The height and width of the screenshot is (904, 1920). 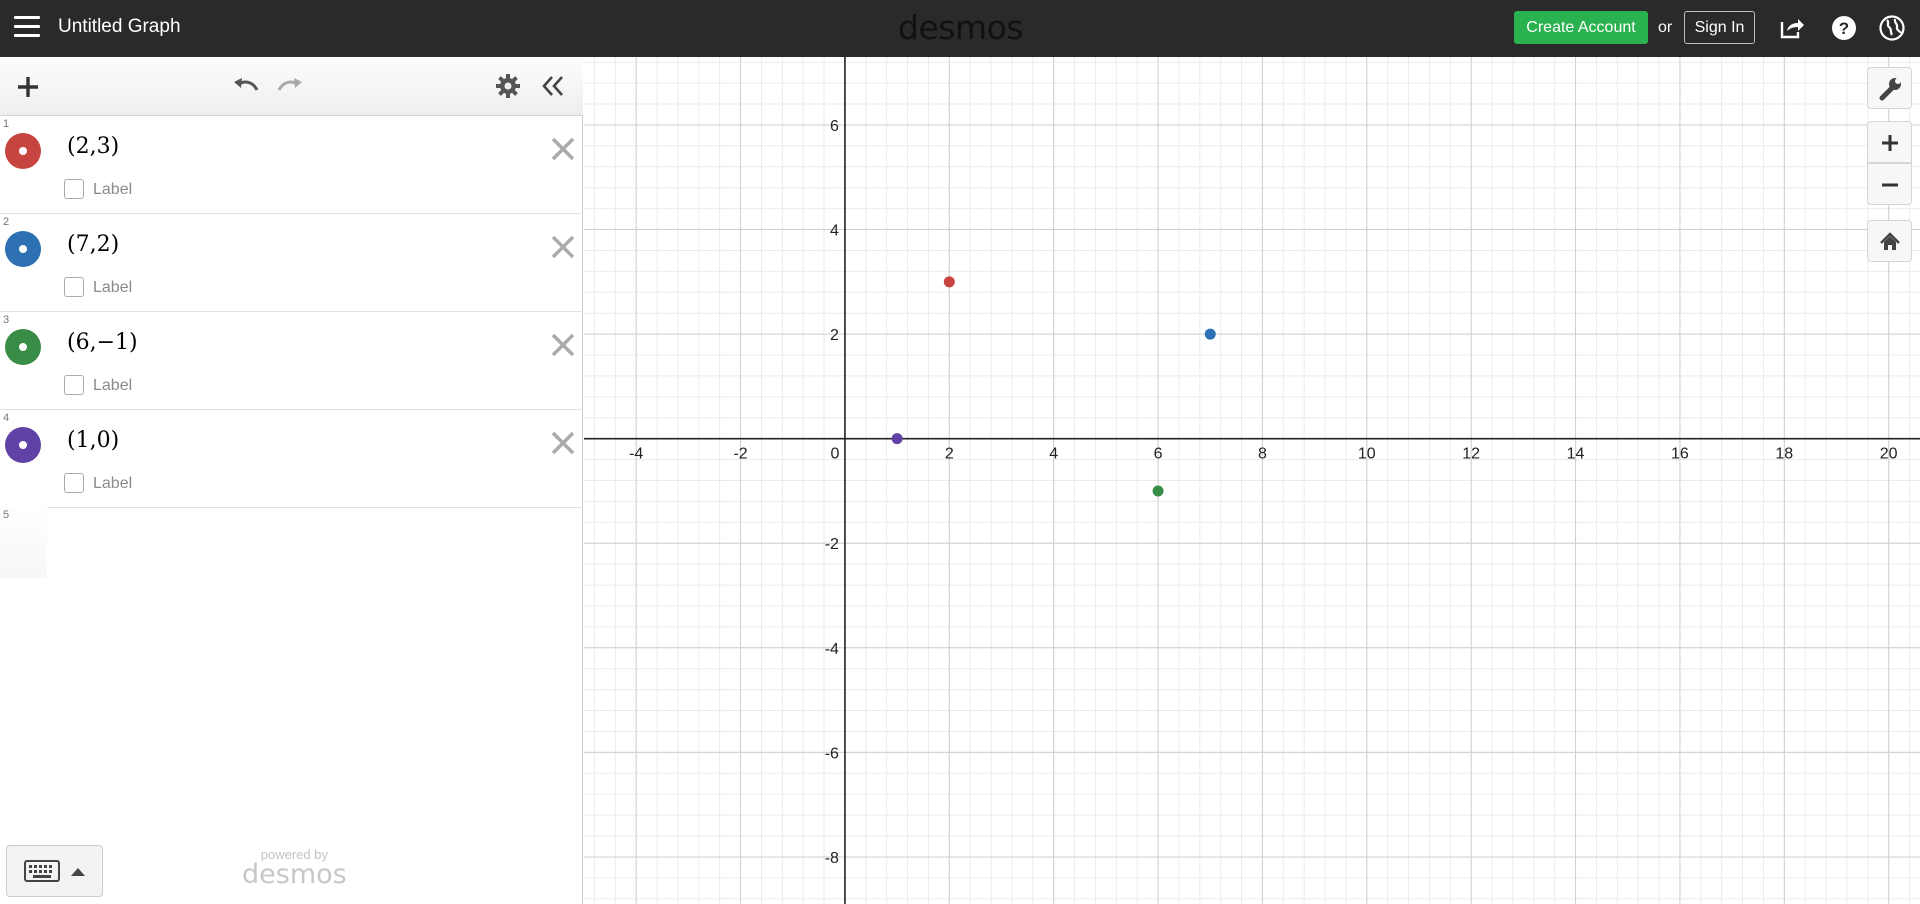 I want to click on expression-input: (2,3), so click(x=93, y=146).